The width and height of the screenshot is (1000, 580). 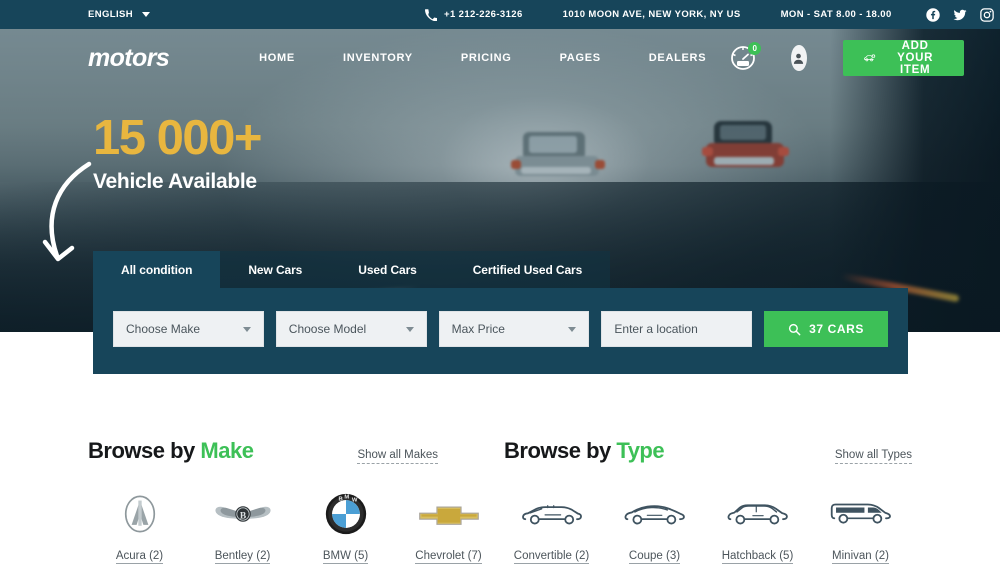 I want to click on car-plus-icon, so click(x=869, y=58).